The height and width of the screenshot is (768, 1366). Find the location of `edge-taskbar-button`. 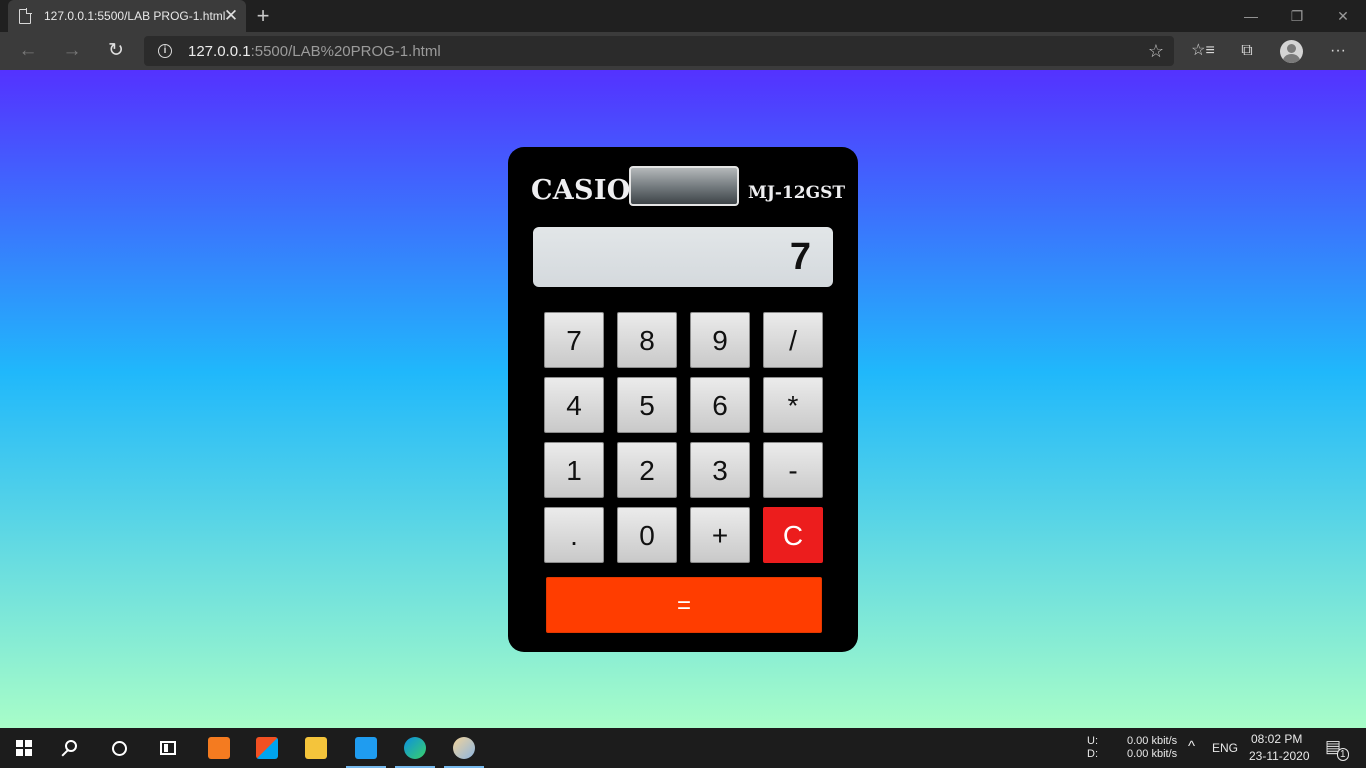

edge-taskbar-button is located at coordinates (415, 748).